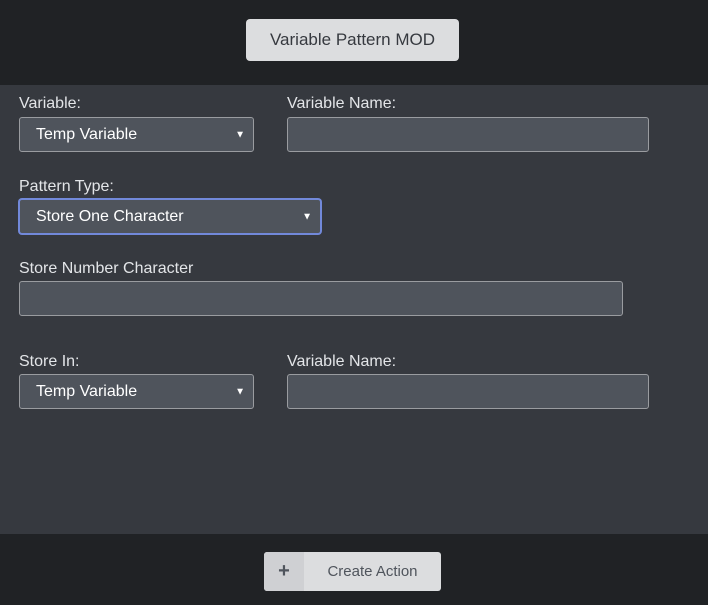 The height and width of the screenshot is (605, 708). I want to click on variable-label: Variable:, so click(50, 103).